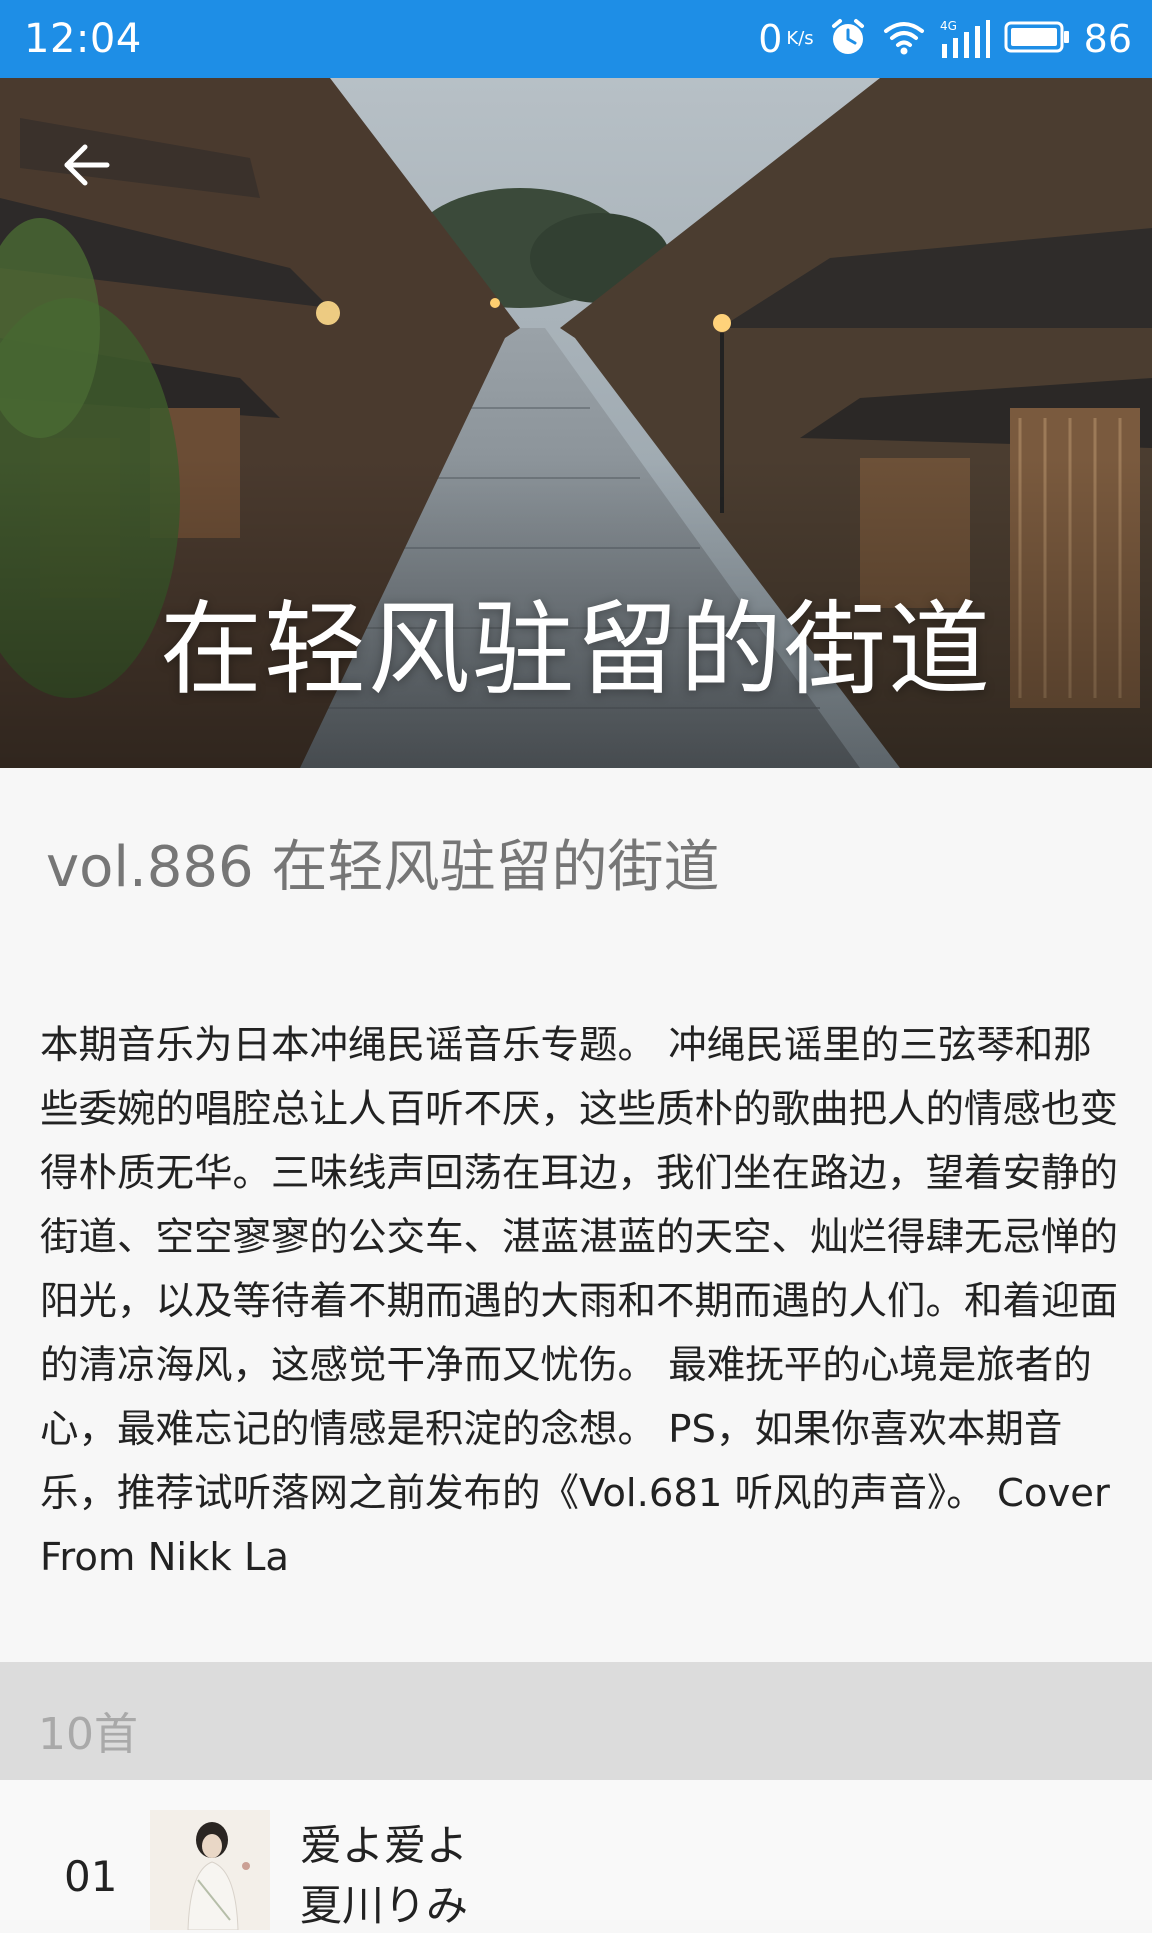 The image size is (1152, 1933). Describe the element at coordinates (210, 1870) in the screenshot. I see `album-cover` at that location.